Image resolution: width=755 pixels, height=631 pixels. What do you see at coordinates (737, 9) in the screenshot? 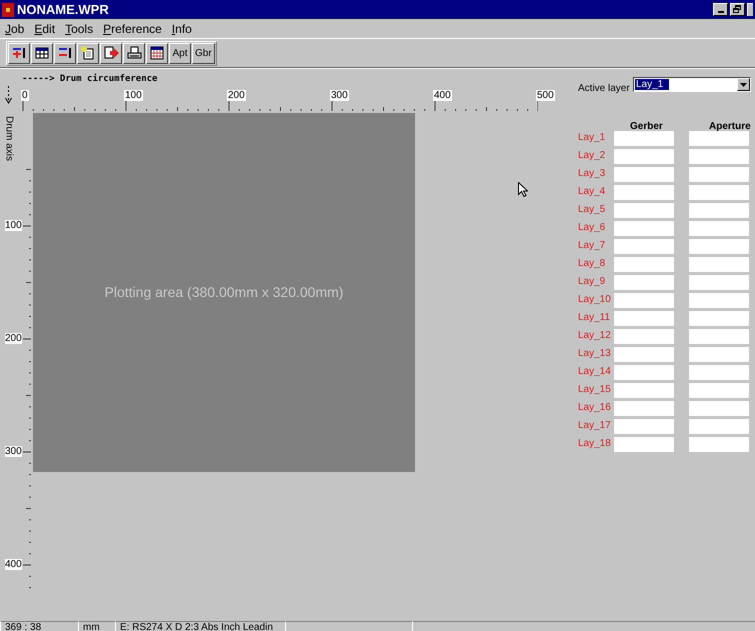
I see `restore-button` at bounding box center [737, 9].